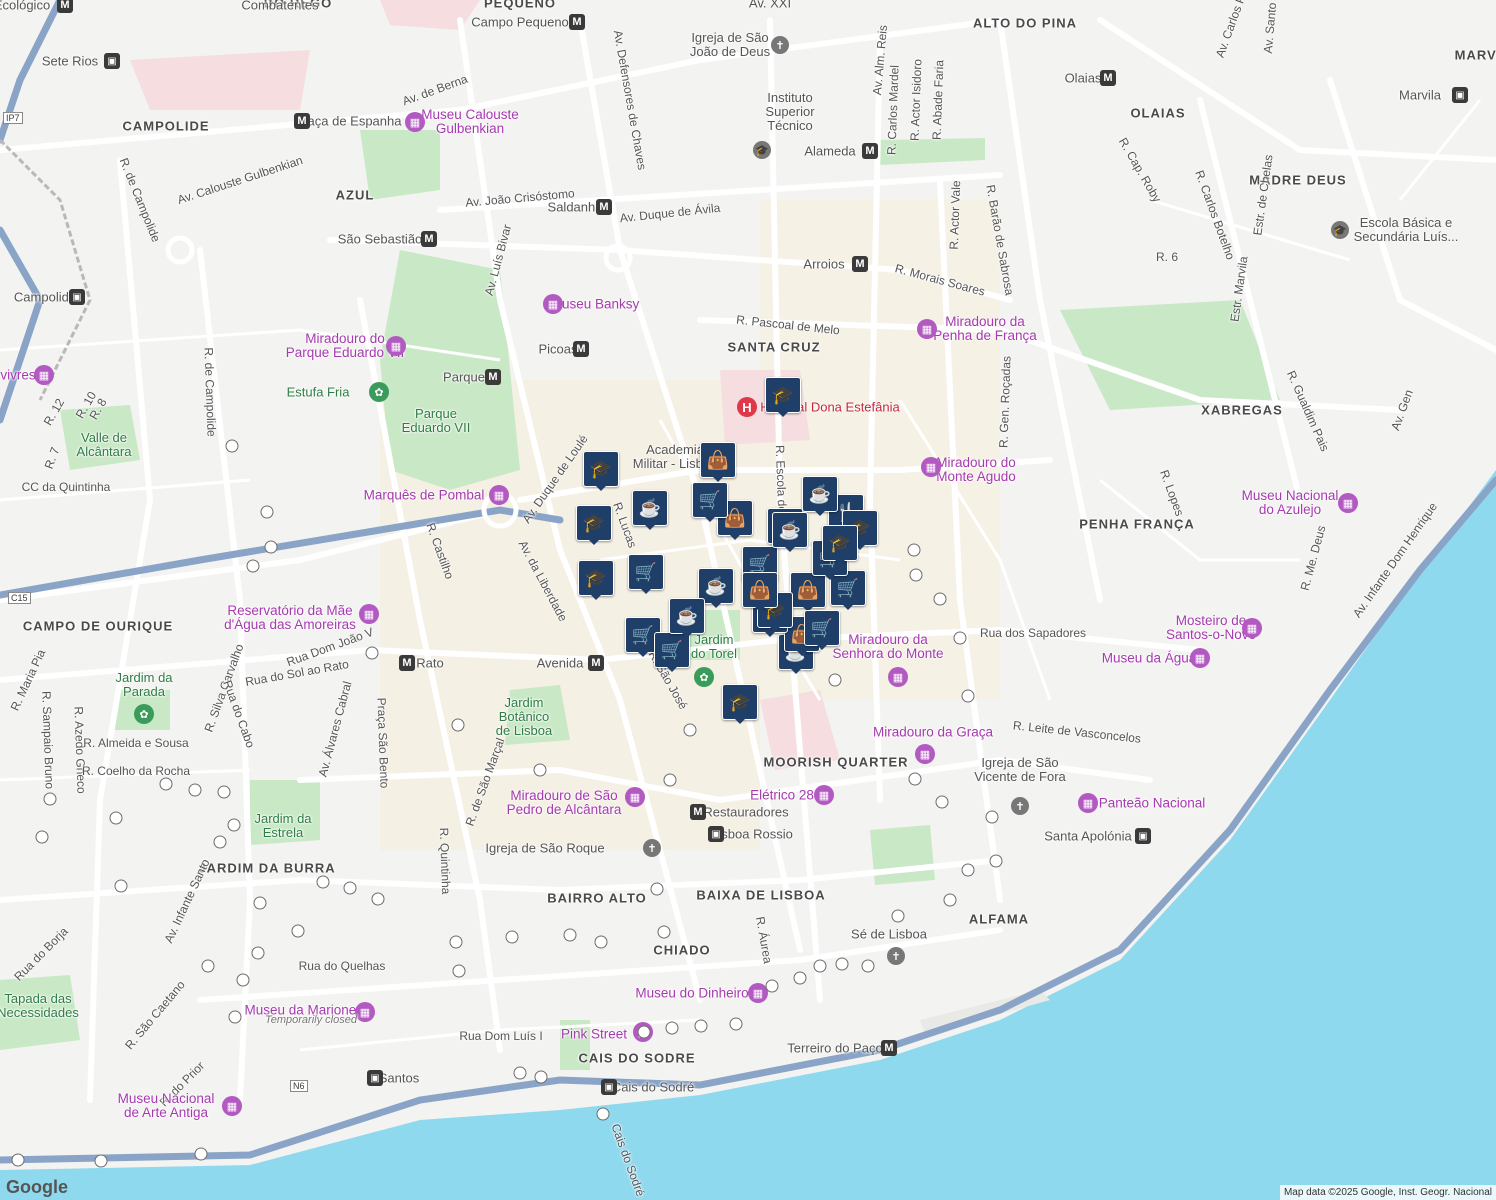 Image resolution: width=1496 pixels, height=1200 pixels. What do you see at coordinates (1020, 770) in the screenshot?
I see `place-label-igreja-de-sao-vicente-de-fora: Igreja de São Vicente de Fora` at bounding box center [1020, 770].